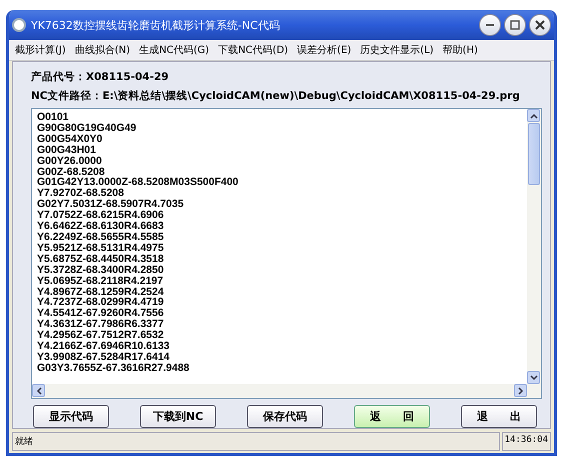 Image resolution: width=562 pixels, height=462 pixels. Describe the element at coordinates (392, 416) in the screenshot. I see `action-button: 返 回` at that location.